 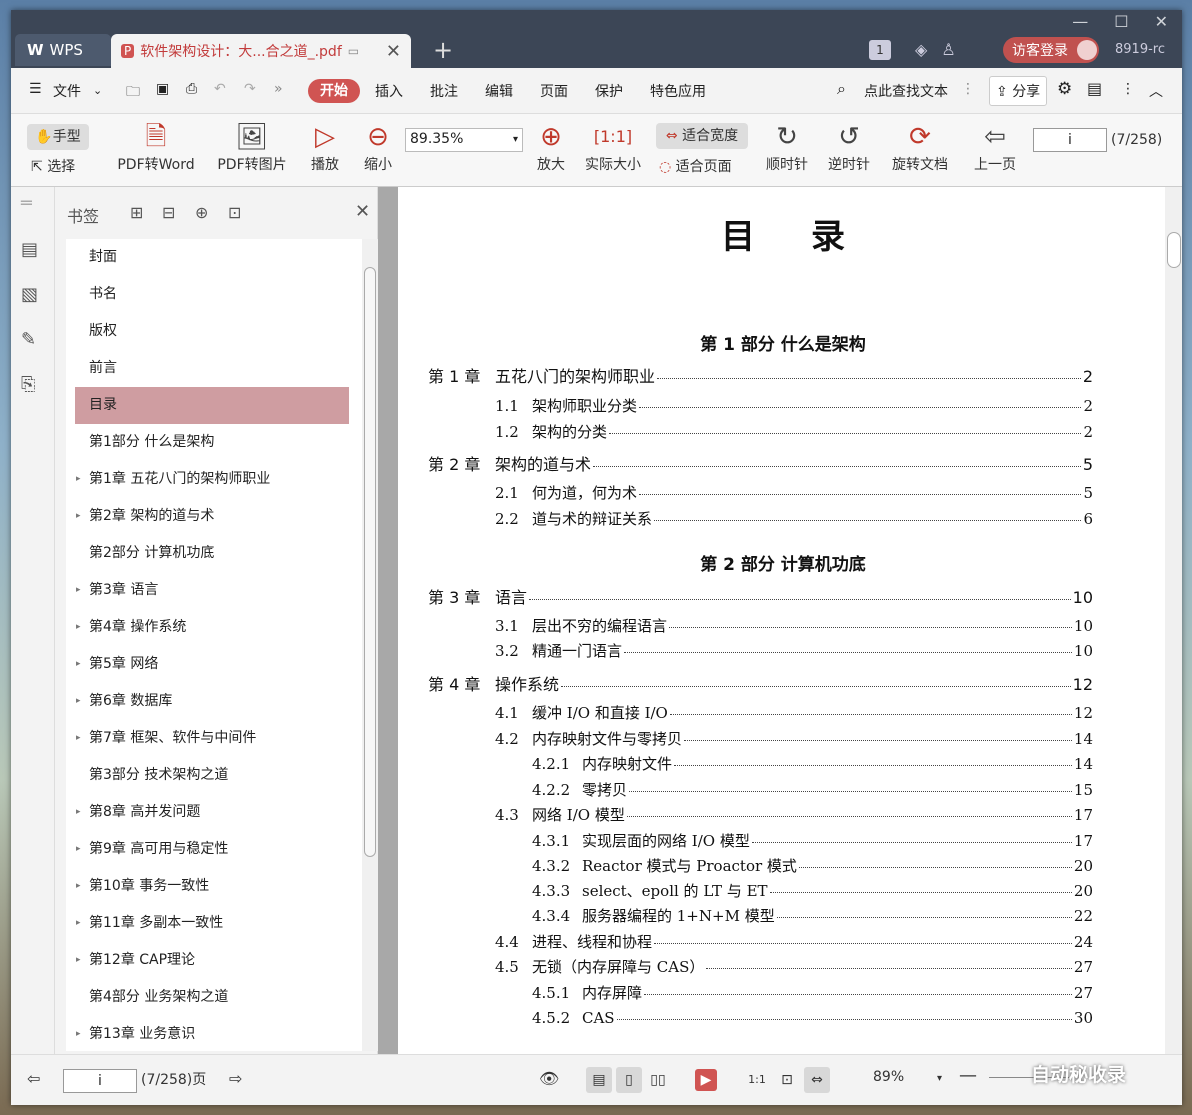 What do you see at coordinates (812, 840) in the screenshot?
I see `toc-entry: 4.3.1 实现层面的网络 I/O 模型 17` at bounding box center [812, 840].